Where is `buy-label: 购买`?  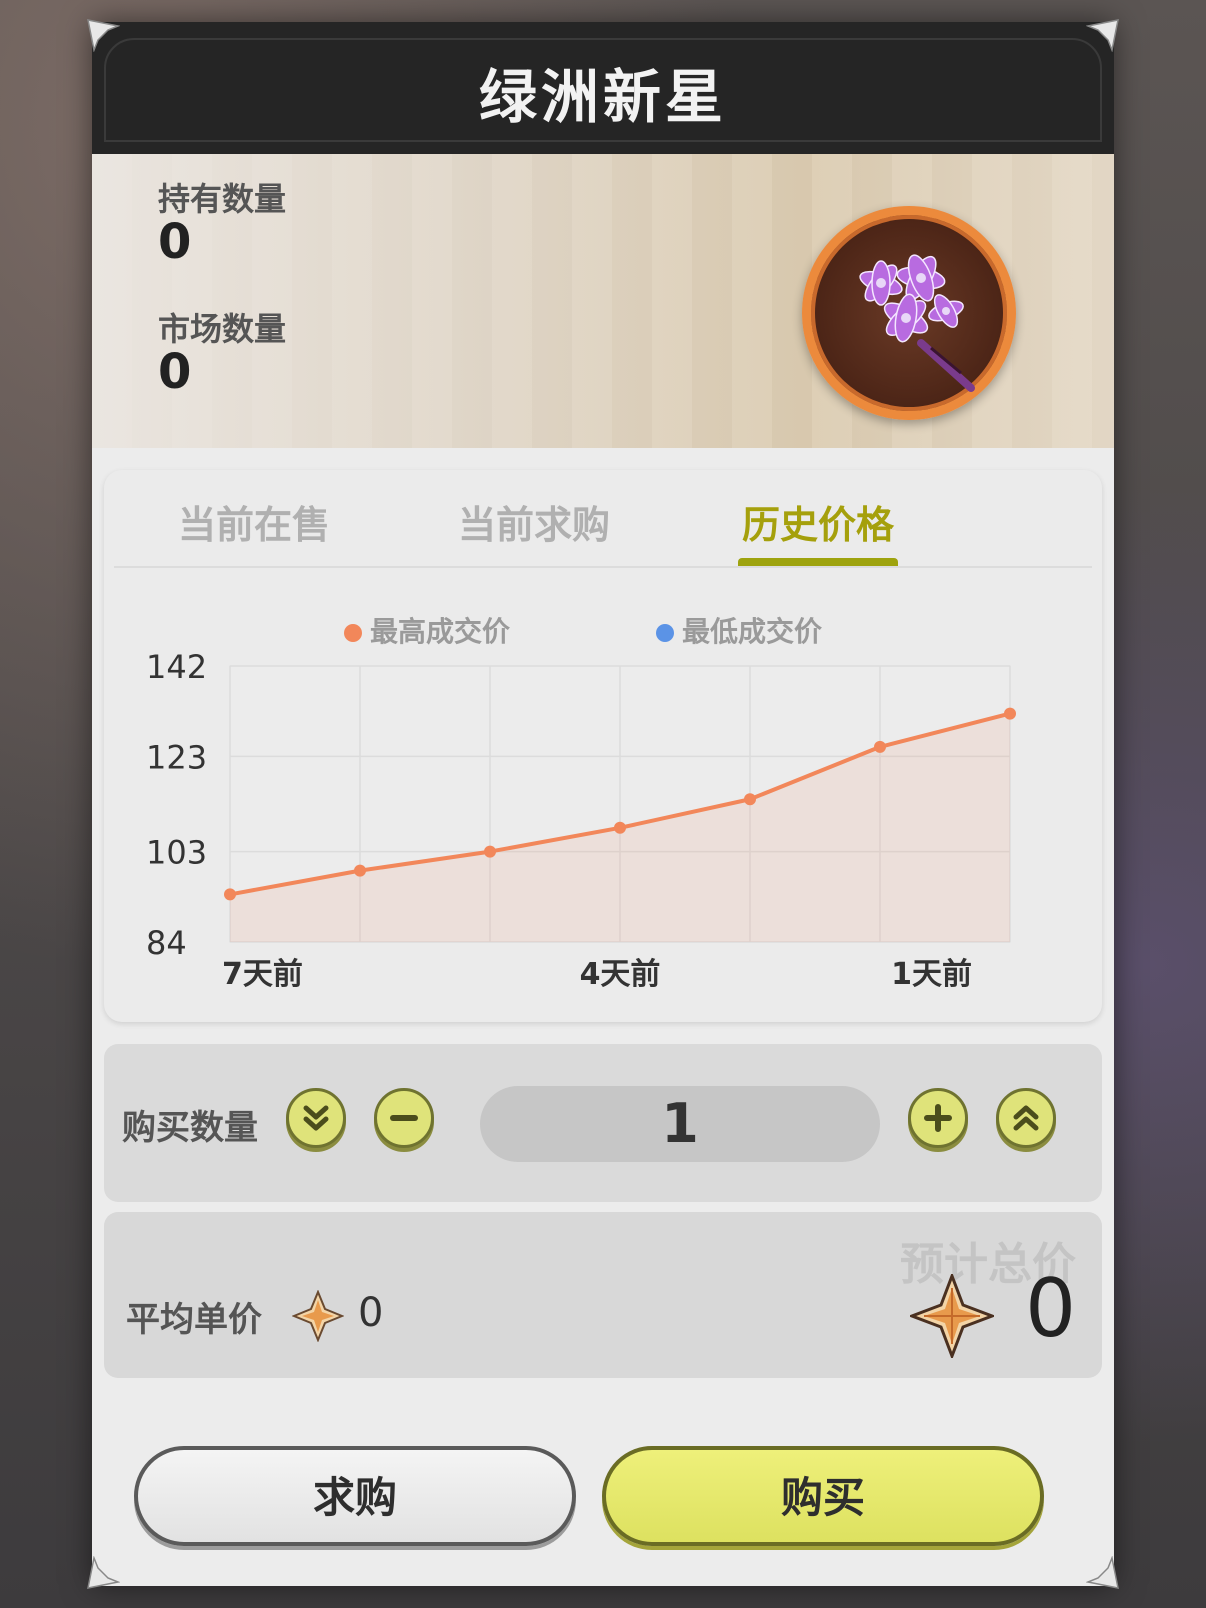 buy-label: 购买 is located at coordinates (822, 1497).